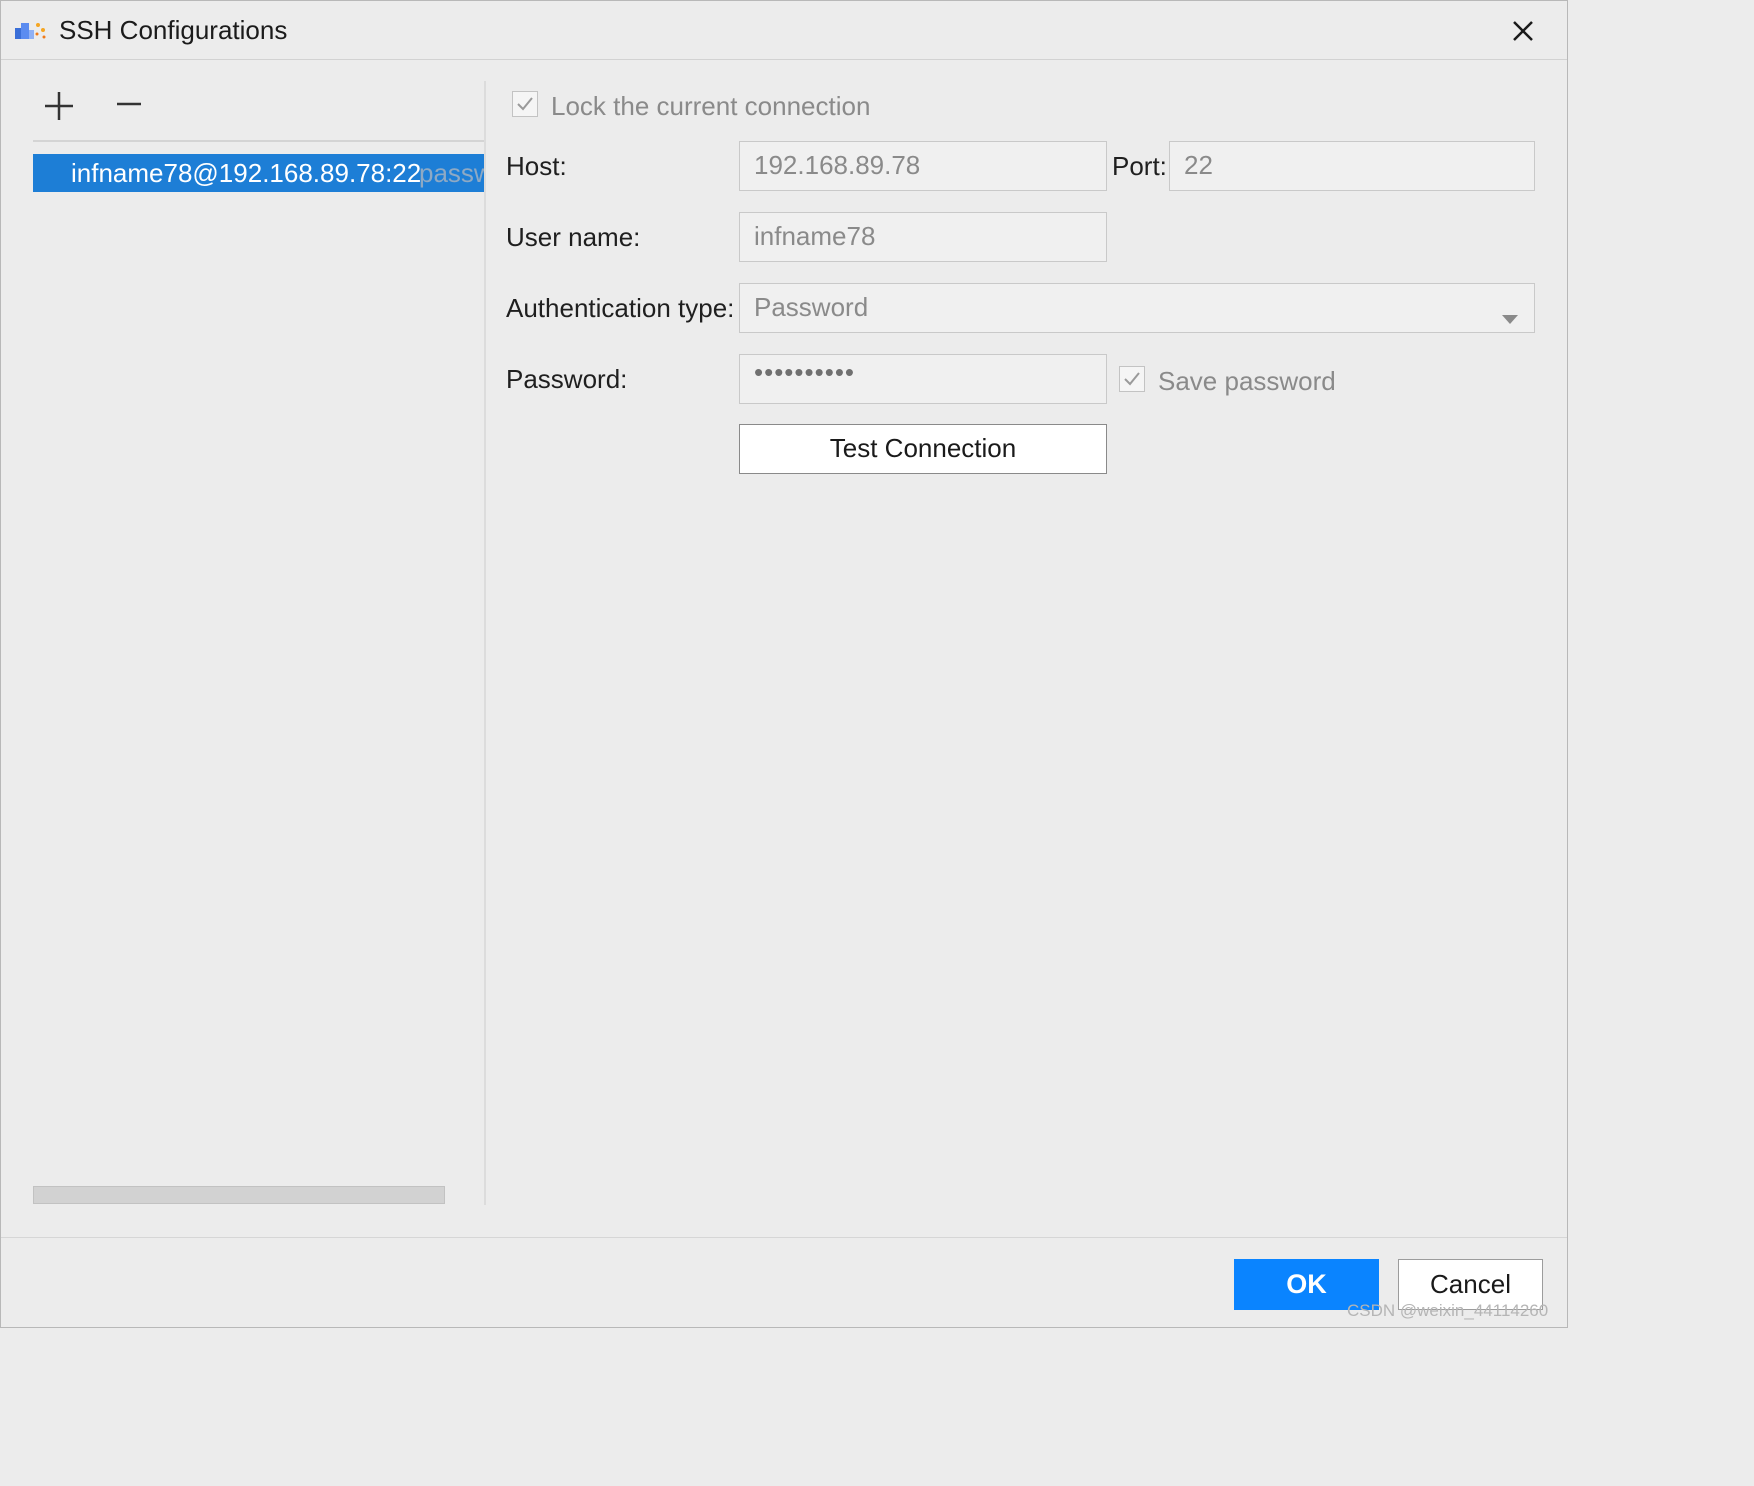  What do you see at coordinates (711, 106) in the screenshot?
I see `lock-connection-label: Lock the current connection` at bounding box center [711, 106].